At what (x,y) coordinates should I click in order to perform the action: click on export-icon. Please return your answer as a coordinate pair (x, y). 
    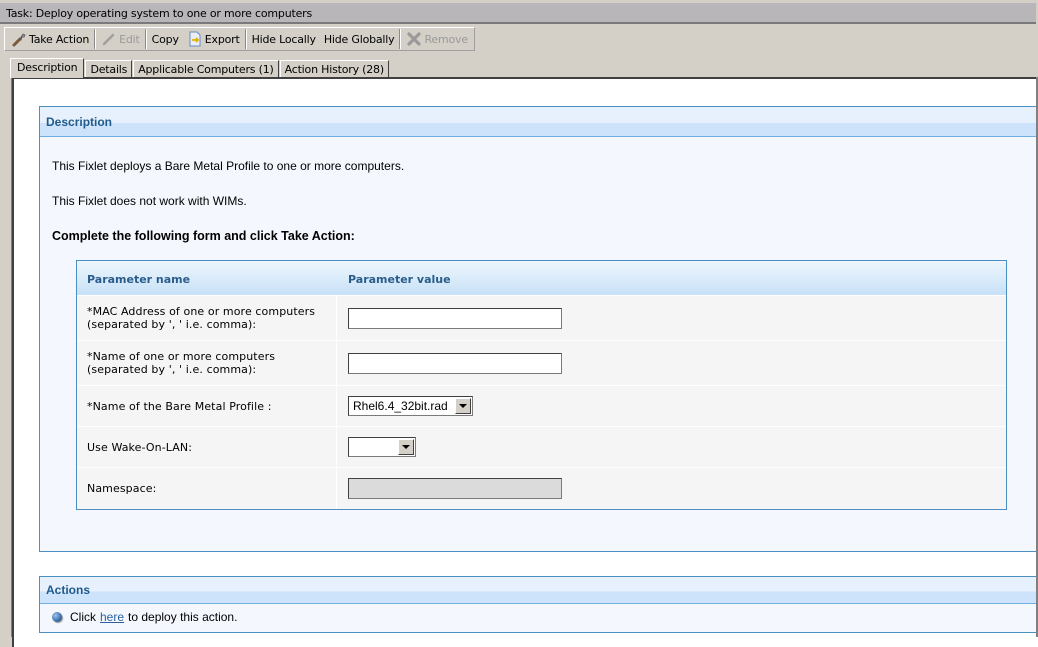
    Looking at the image, I should click on (195, 39).